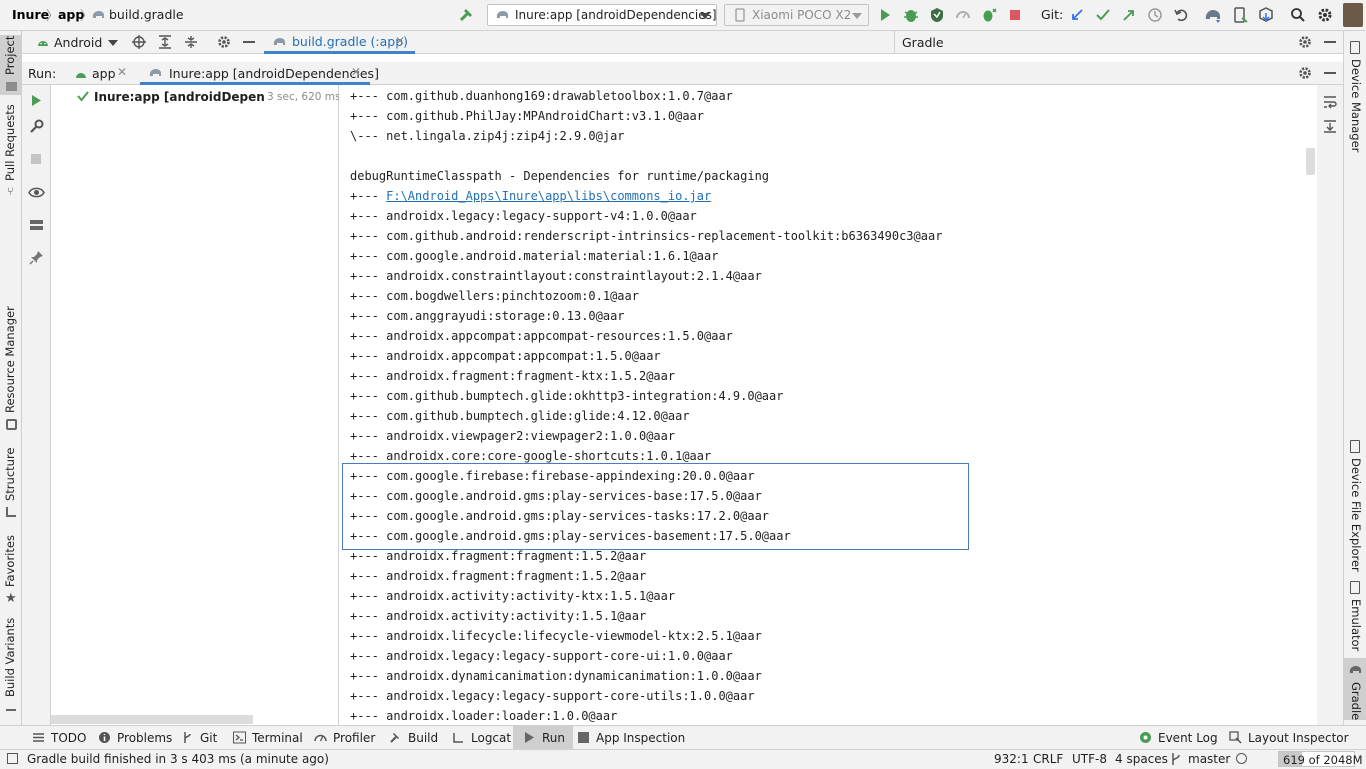 The height and width of the screenshot is (769, 1366). Describe the element at coordinates (339, 42) in the screenshot. I see `editor-tab-build-gradle: build.gradle (:app) ✕` at that location.